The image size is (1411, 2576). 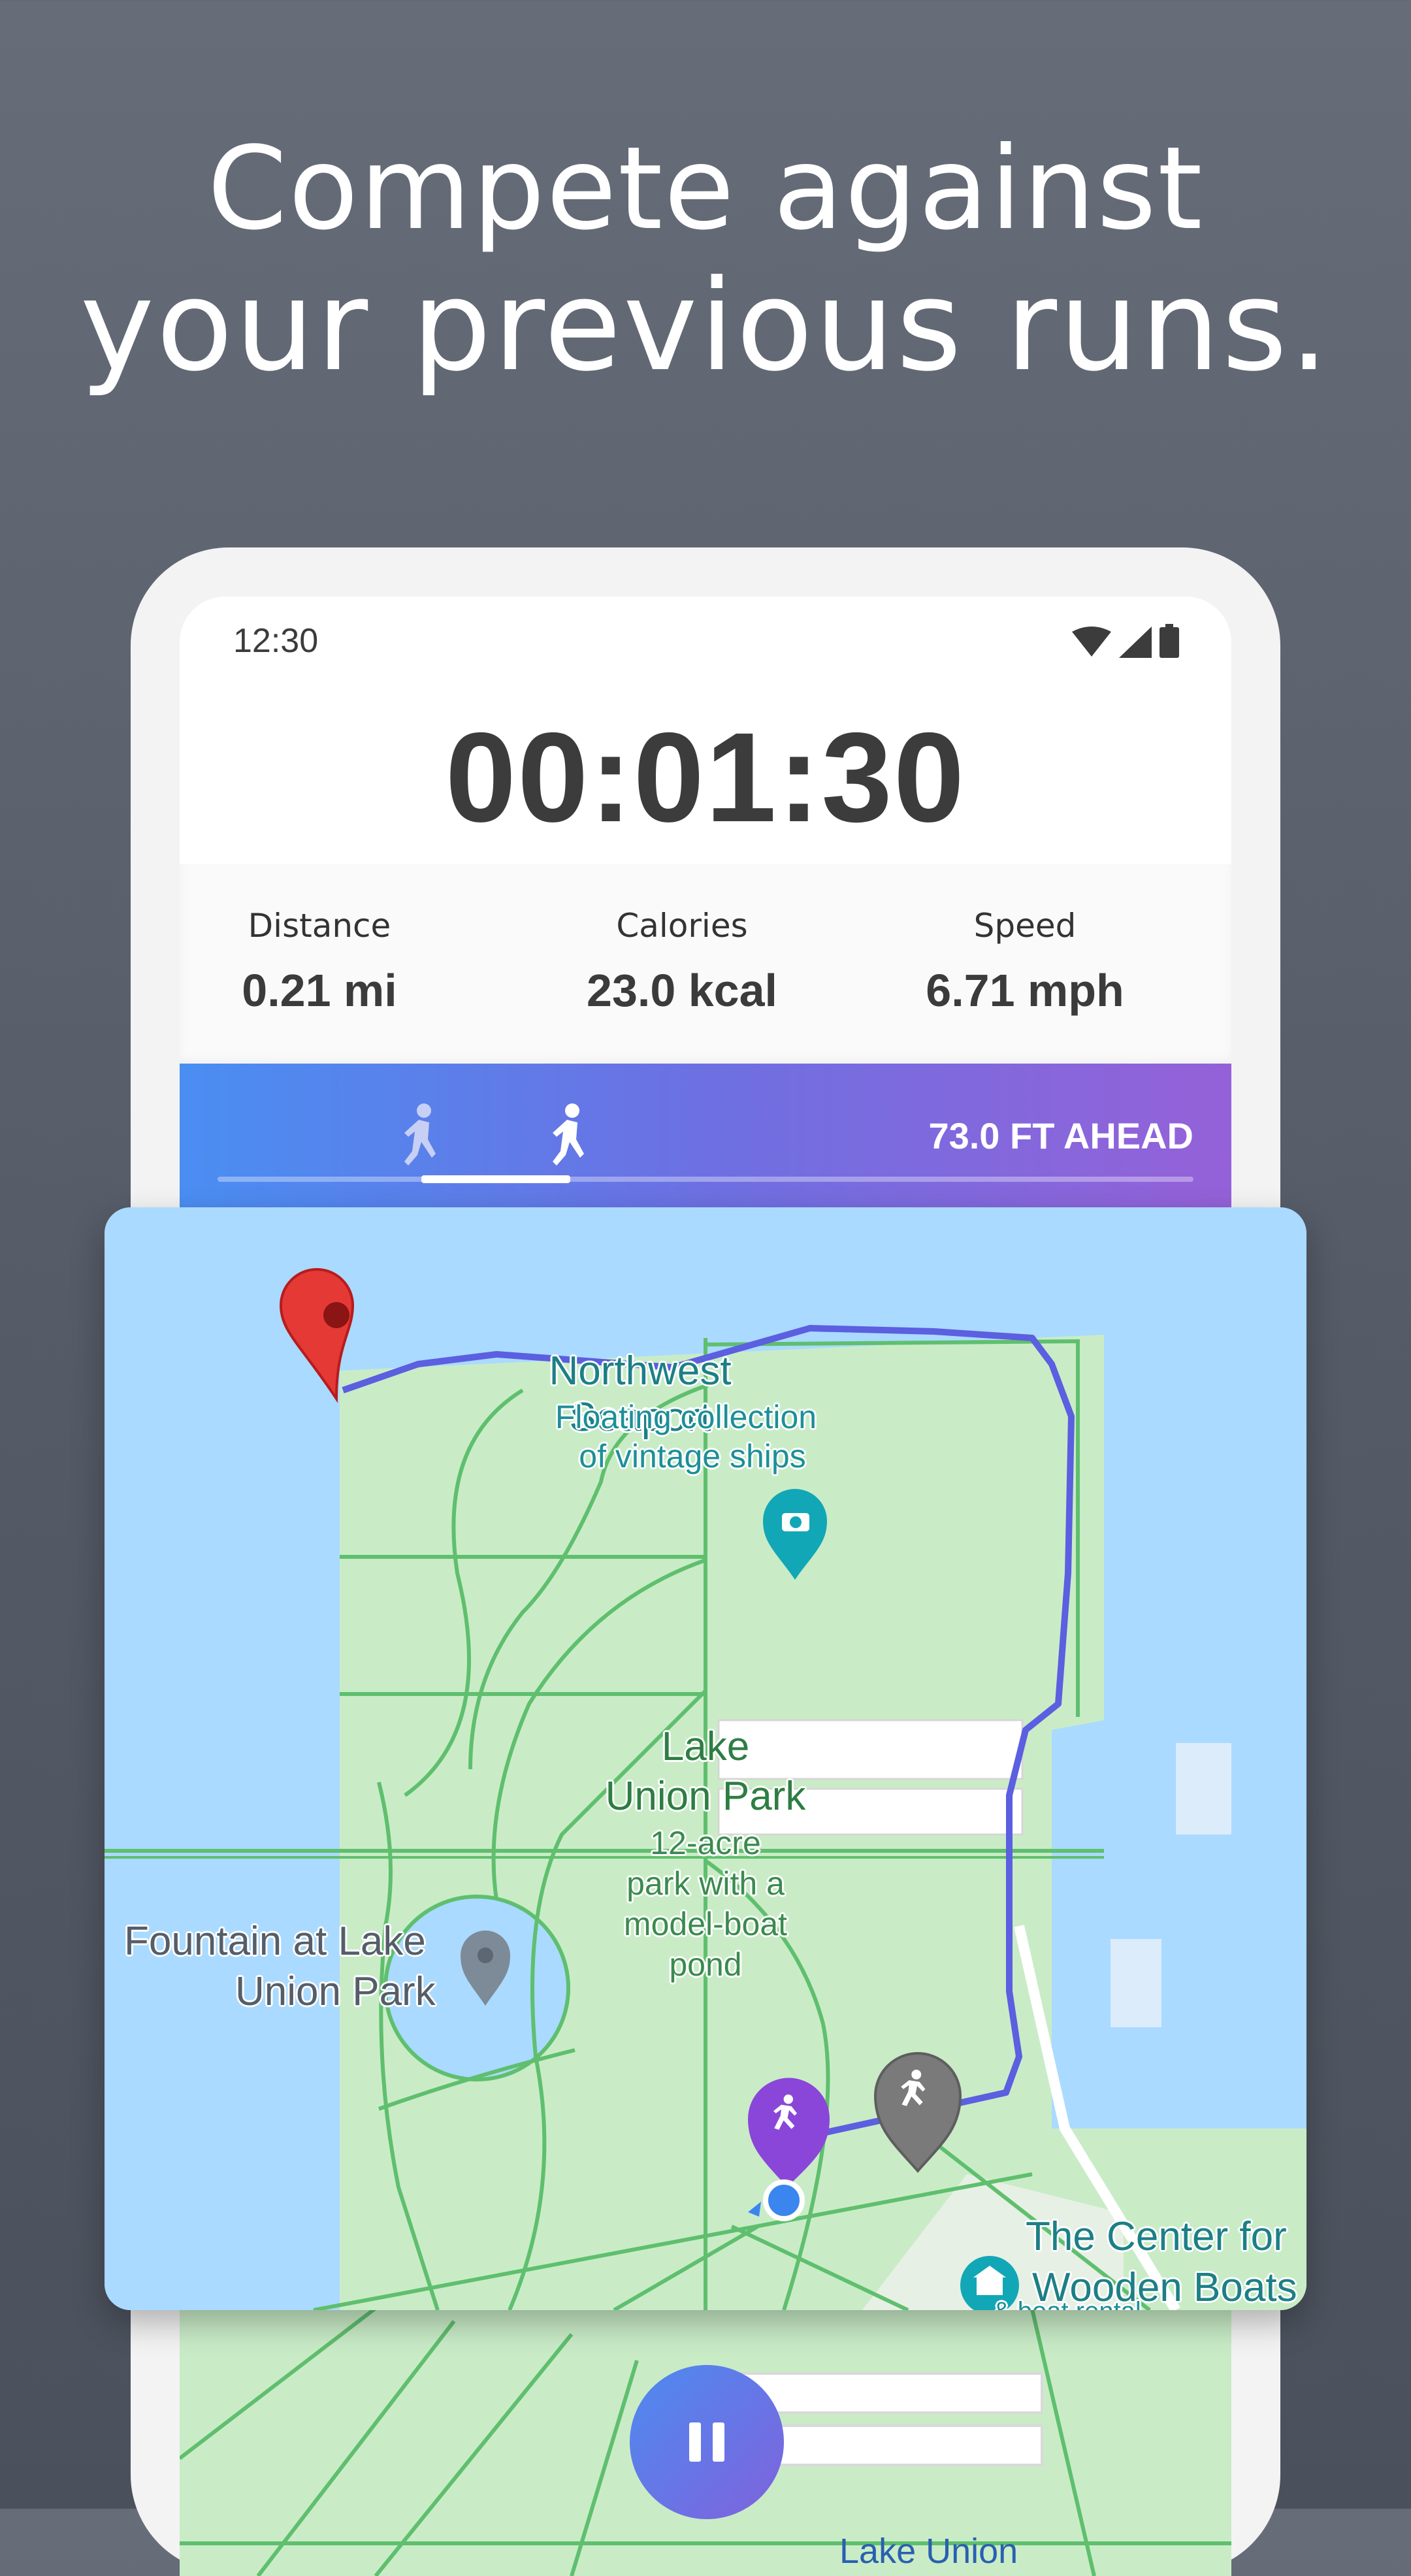 I want to click on wifi-icon, so click(x=1091, y=642).